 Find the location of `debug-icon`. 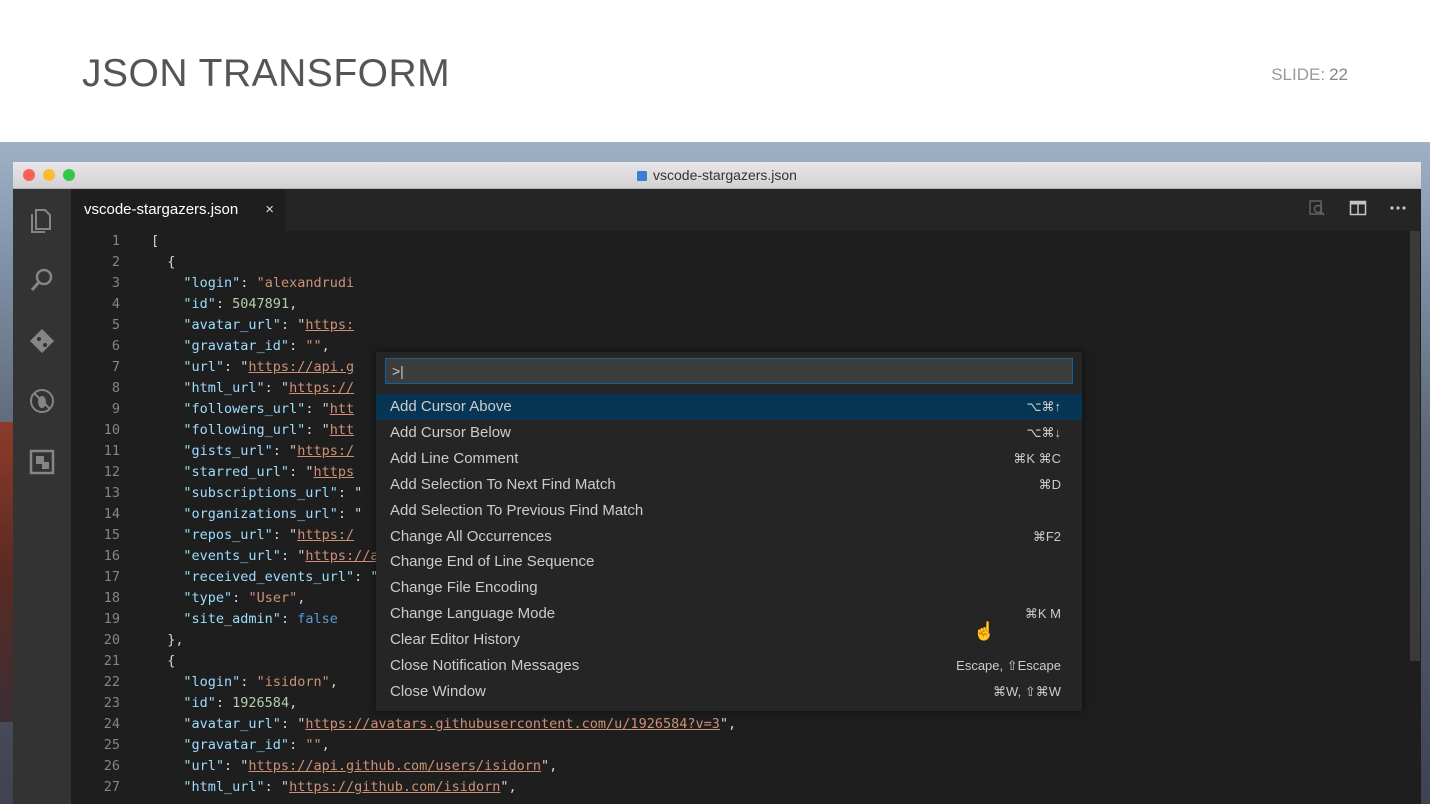

debug-icon is located at coordinates (42, 402).